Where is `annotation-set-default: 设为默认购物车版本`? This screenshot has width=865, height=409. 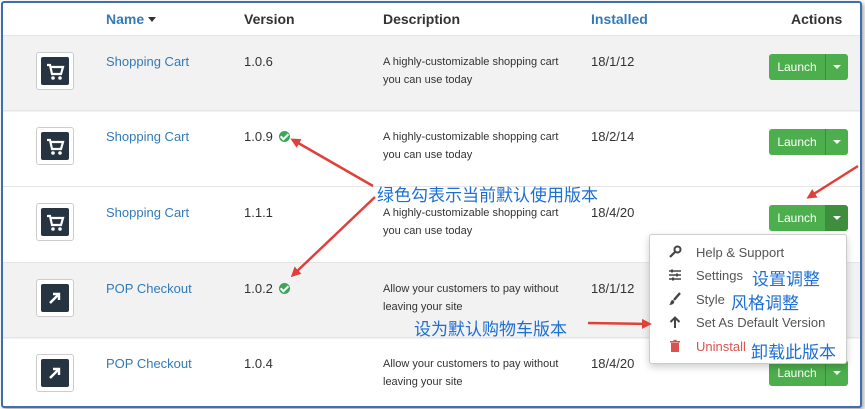
annotation-set-default: 设为默认购物车版本 is located at coordinates (490, 329).